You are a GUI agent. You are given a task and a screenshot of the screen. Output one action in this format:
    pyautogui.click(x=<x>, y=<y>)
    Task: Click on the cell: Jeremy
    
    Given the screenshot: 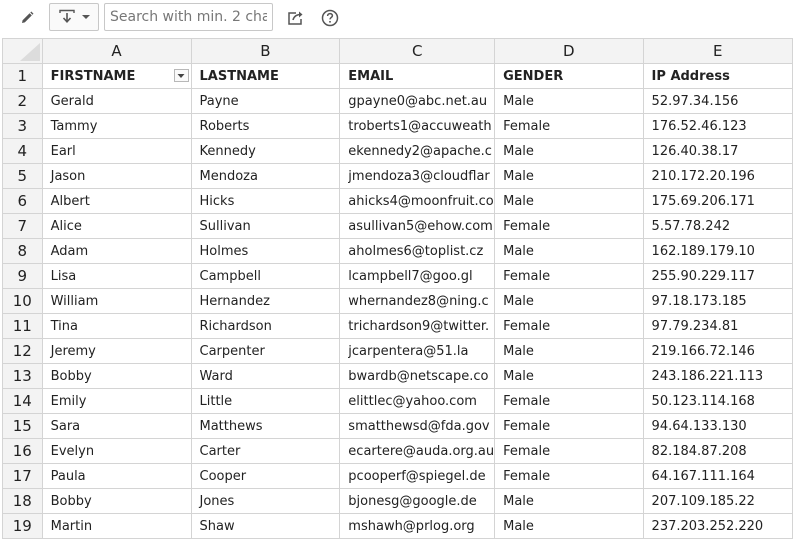 What is the action you would take?
    pyautogui.click(x=116, y=351)
    